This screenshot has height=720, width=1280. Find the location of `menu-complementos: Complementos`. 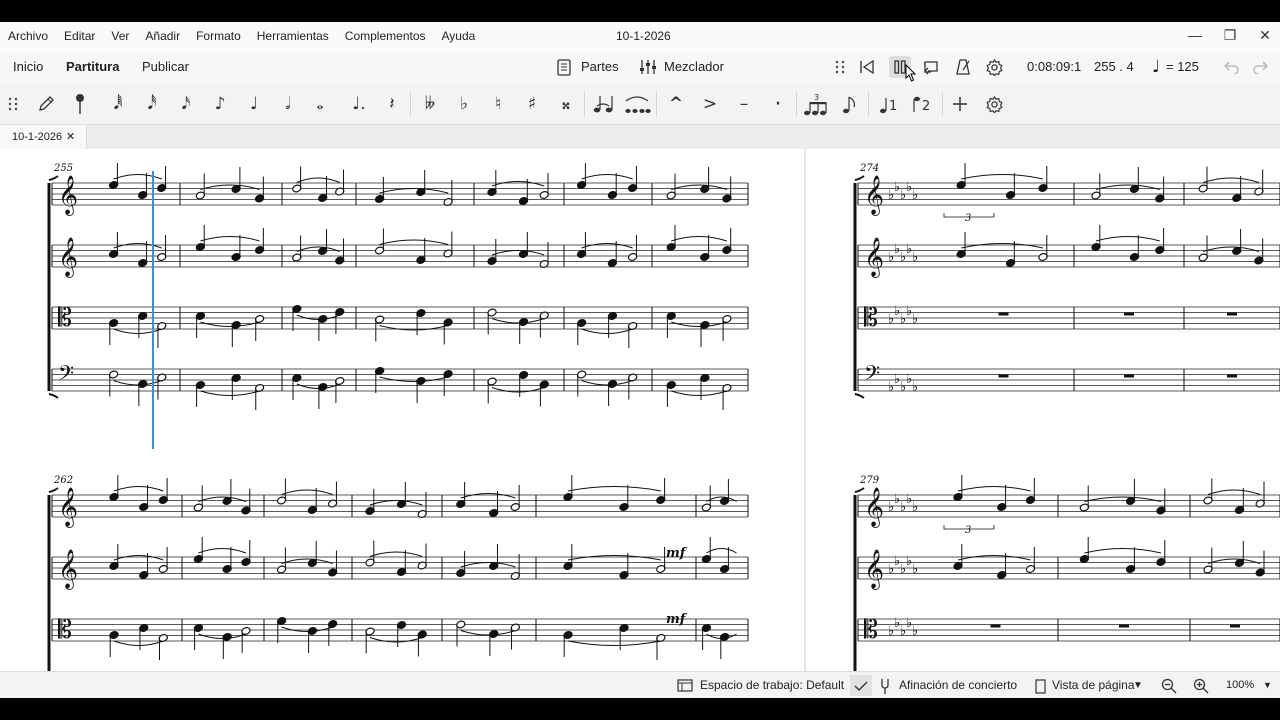

menu-complementos: Complementos is located at coordinates (385, 36).